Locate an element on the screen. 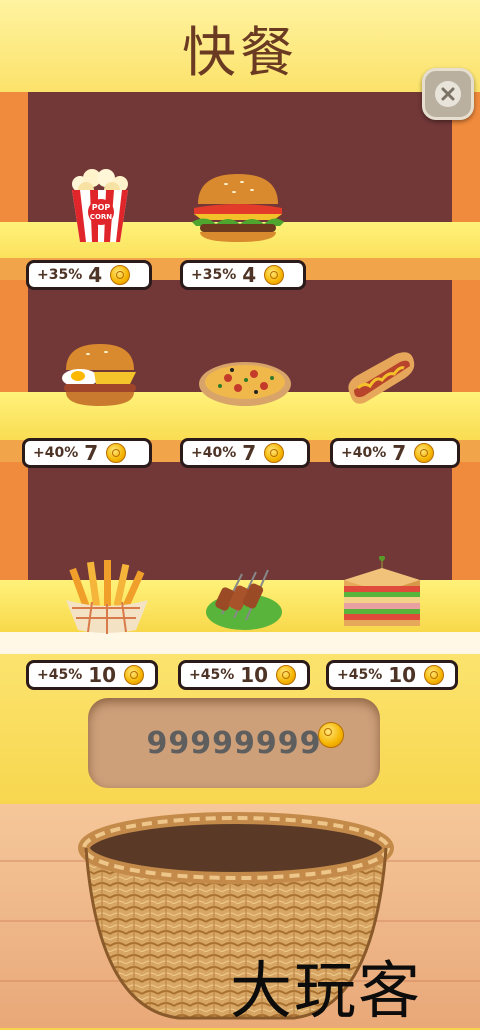 This screenshot has height=1030, width=480. watermark-text: 大玩客 is located at coordinates (326, 990).